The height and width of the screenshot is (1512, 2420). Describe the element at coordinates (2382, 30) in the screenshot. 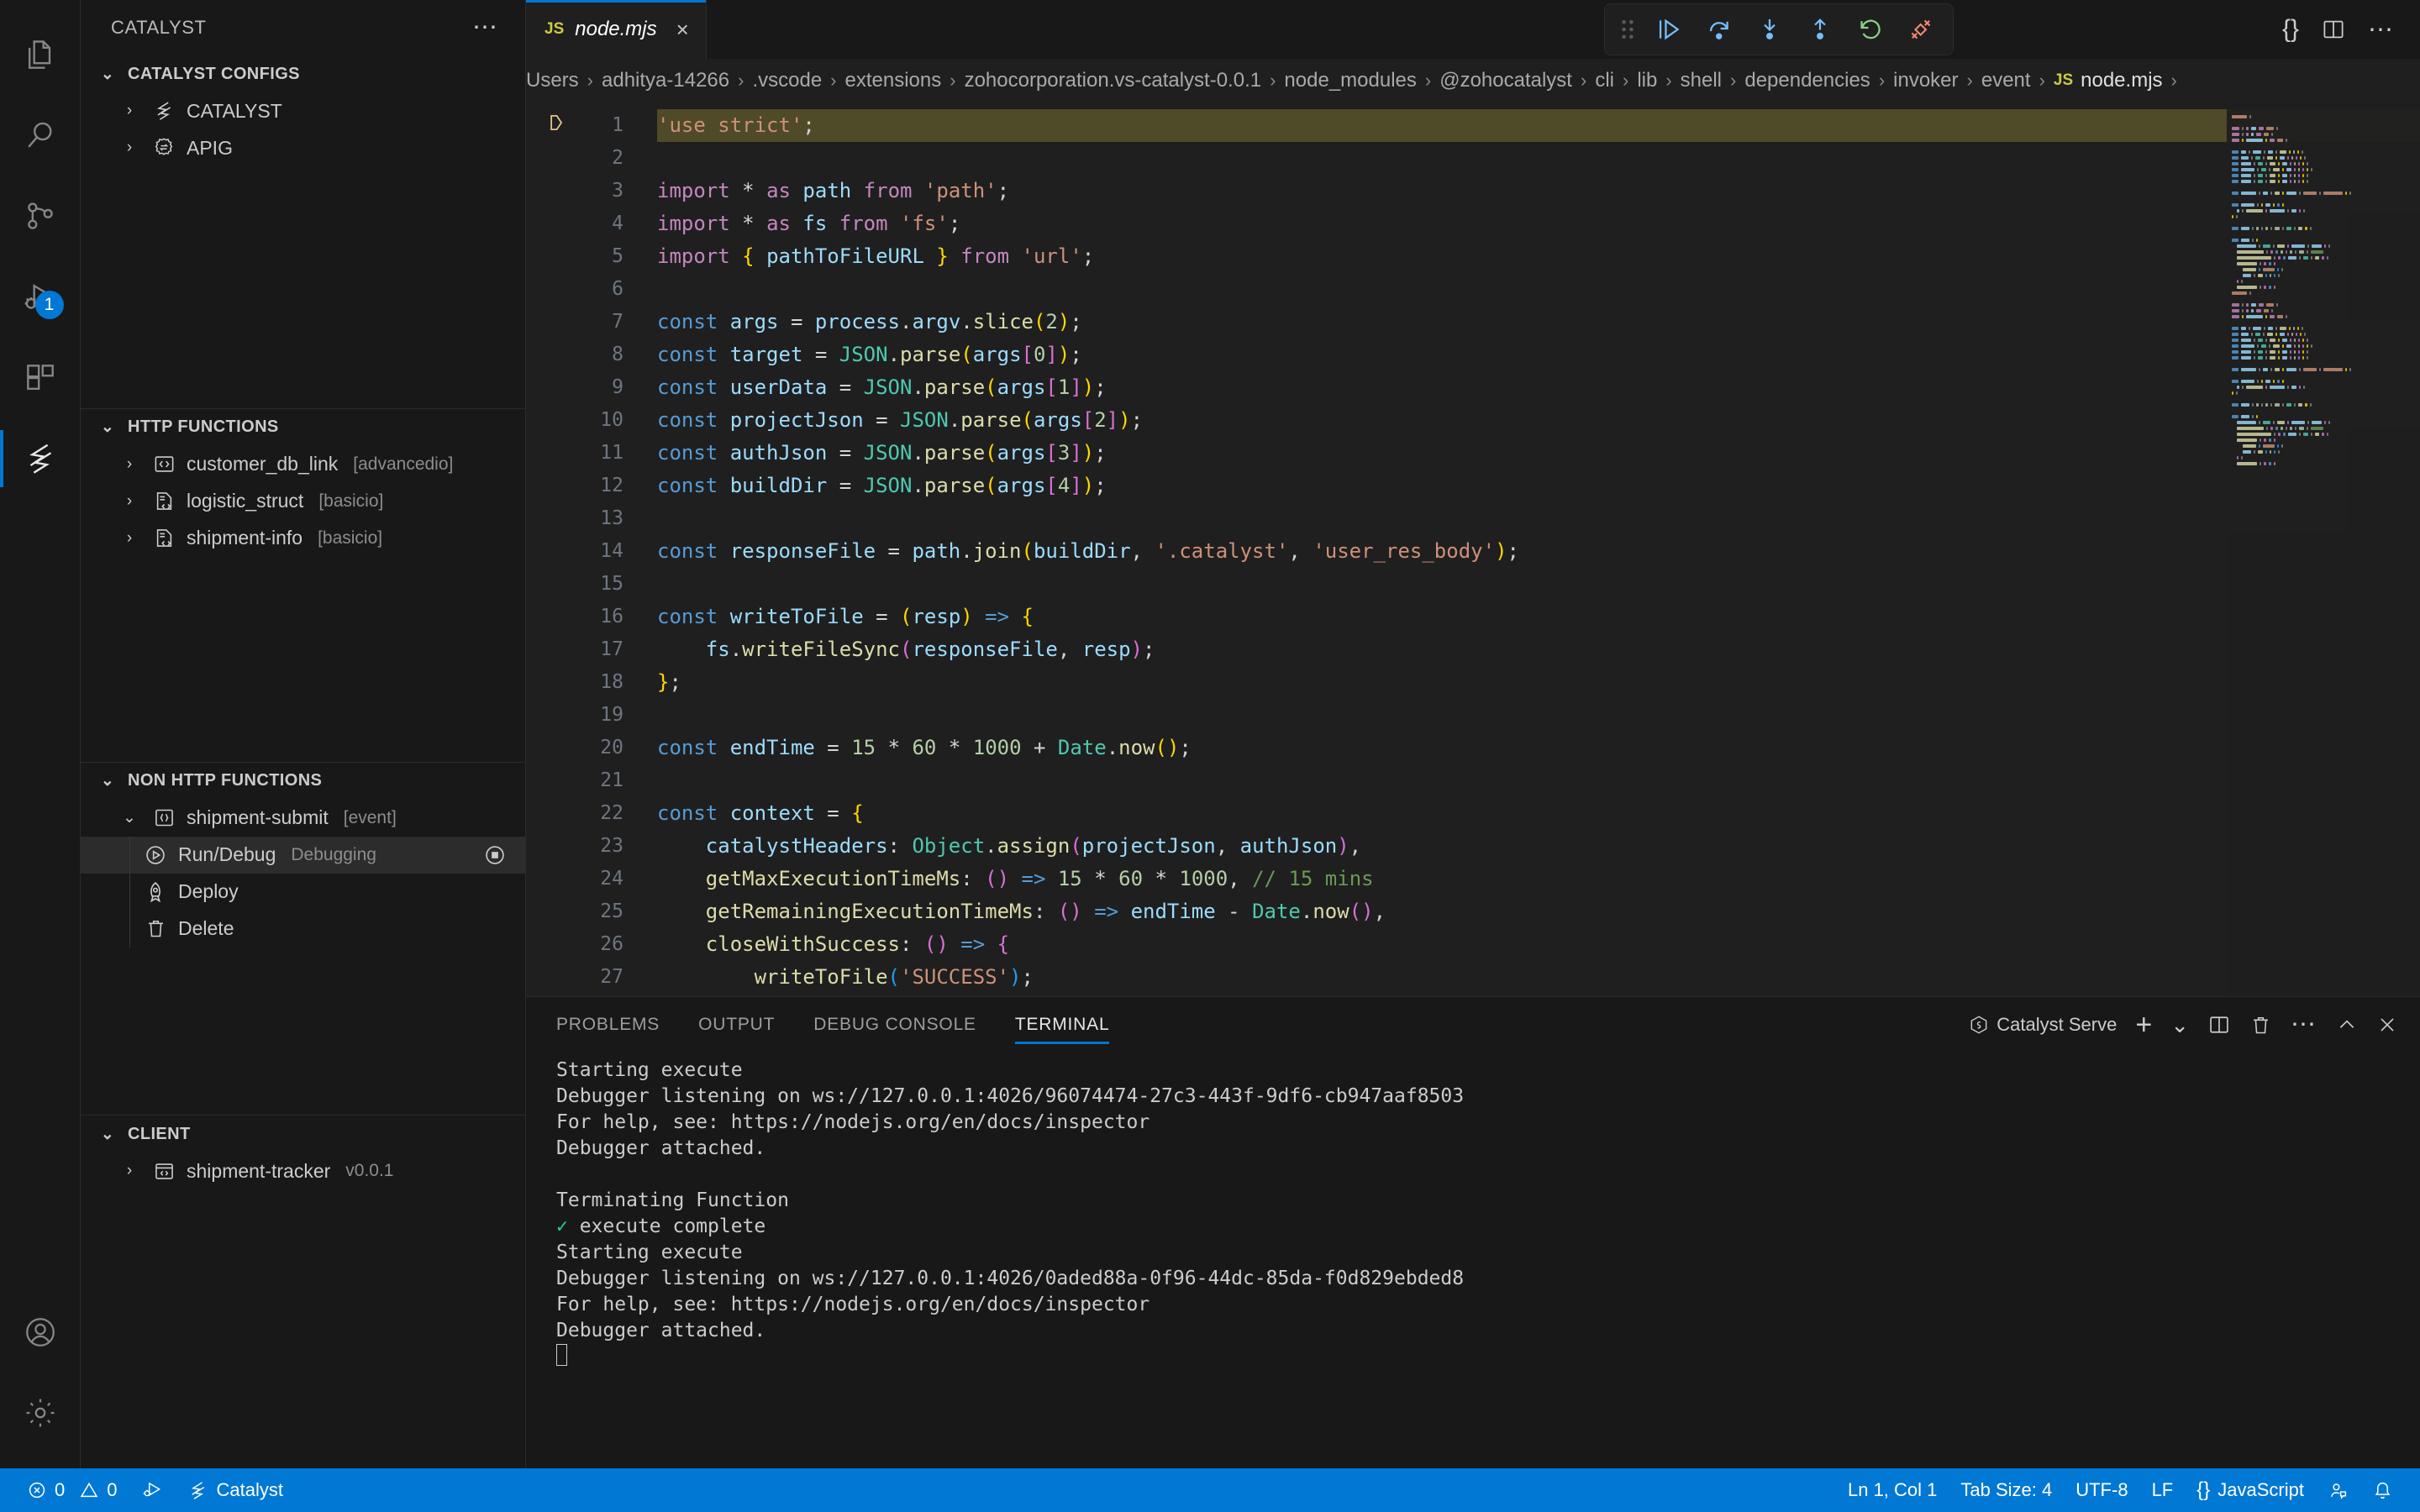

I see `more-actions-icon: ⋯` at that location.